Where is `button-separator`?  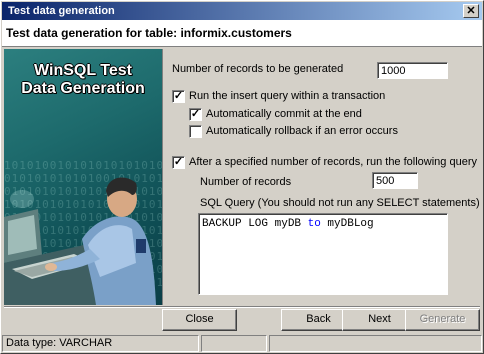
button-separator is located at coordinates (242, 307).